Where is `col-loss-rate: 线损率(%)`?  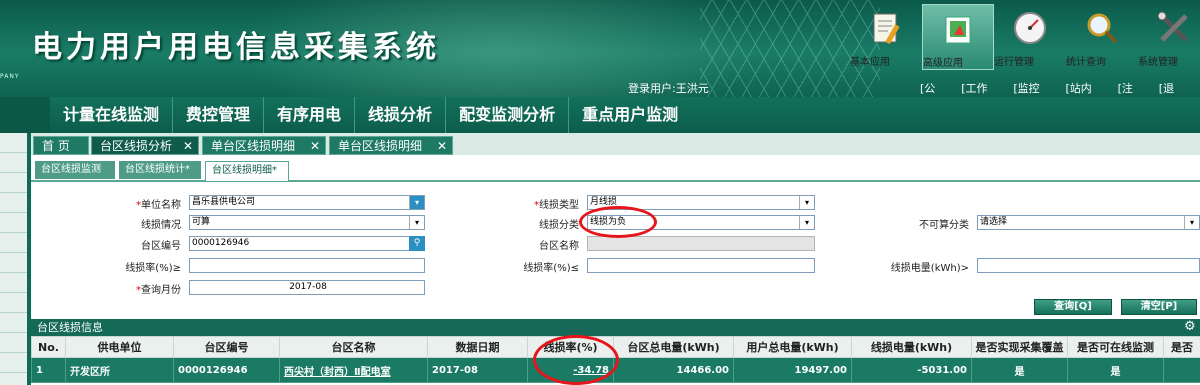
col-loss-rate: 线损率(%) is located at coordinates (570, 347).